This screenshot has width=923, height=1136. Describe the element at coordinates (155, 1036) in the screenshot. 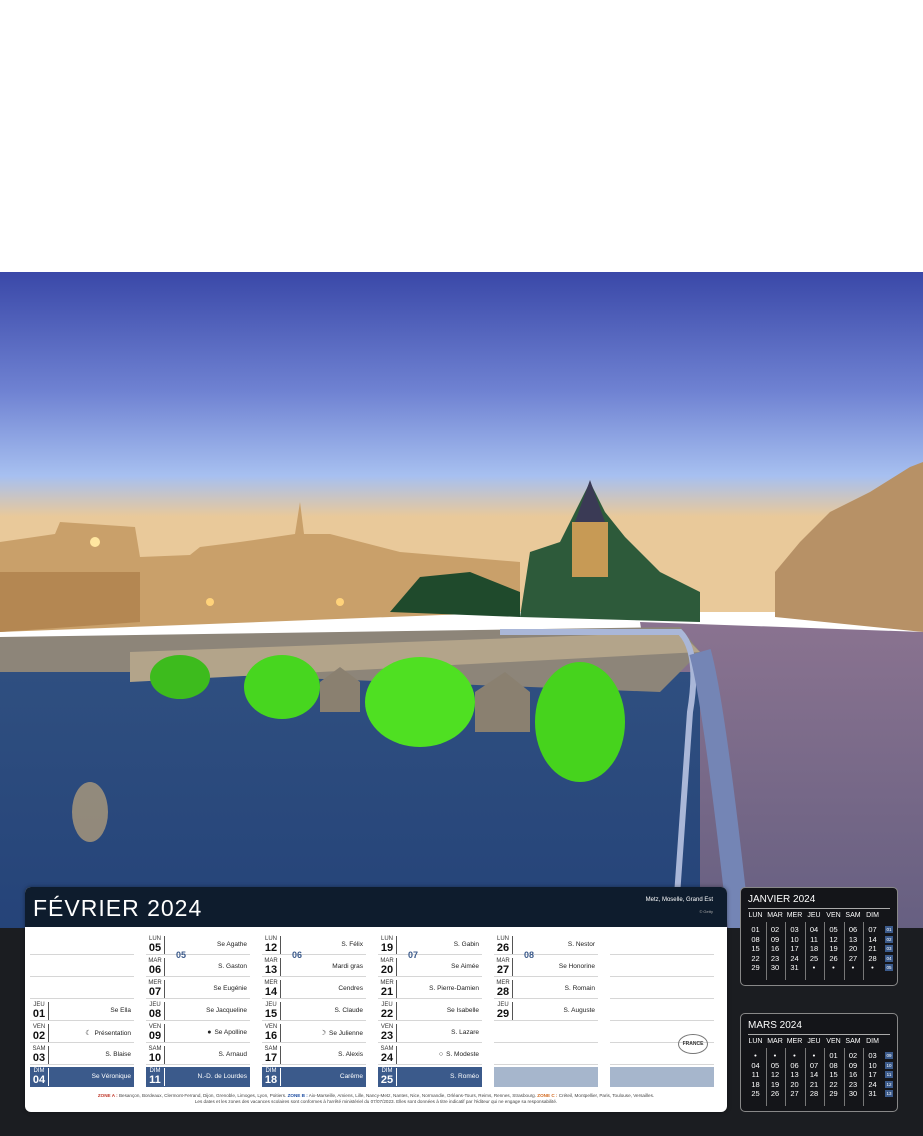

I see `day-number: 09` at that location.